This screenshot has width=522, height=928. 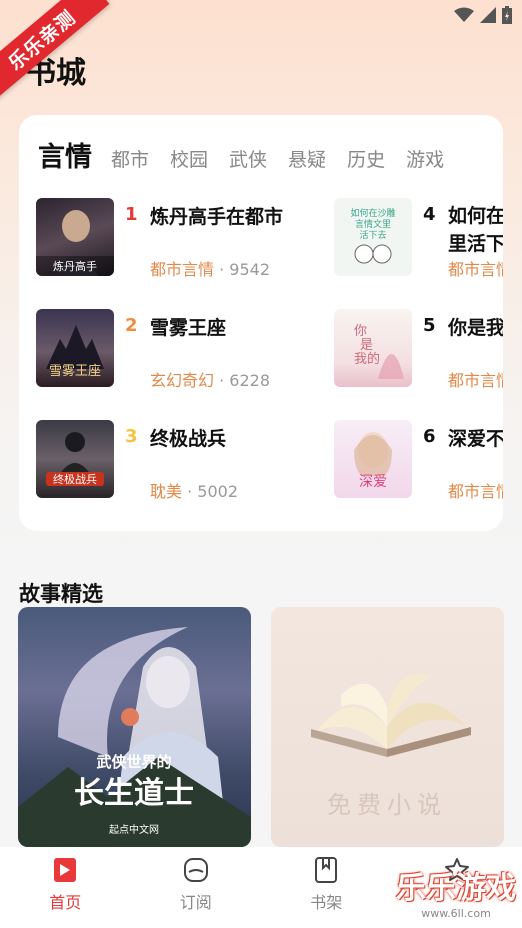 What do you see at coordinates (75, 237) in the screenshot?
I see `book-cover: 炼丹高手` at bounding box center [75, 237].